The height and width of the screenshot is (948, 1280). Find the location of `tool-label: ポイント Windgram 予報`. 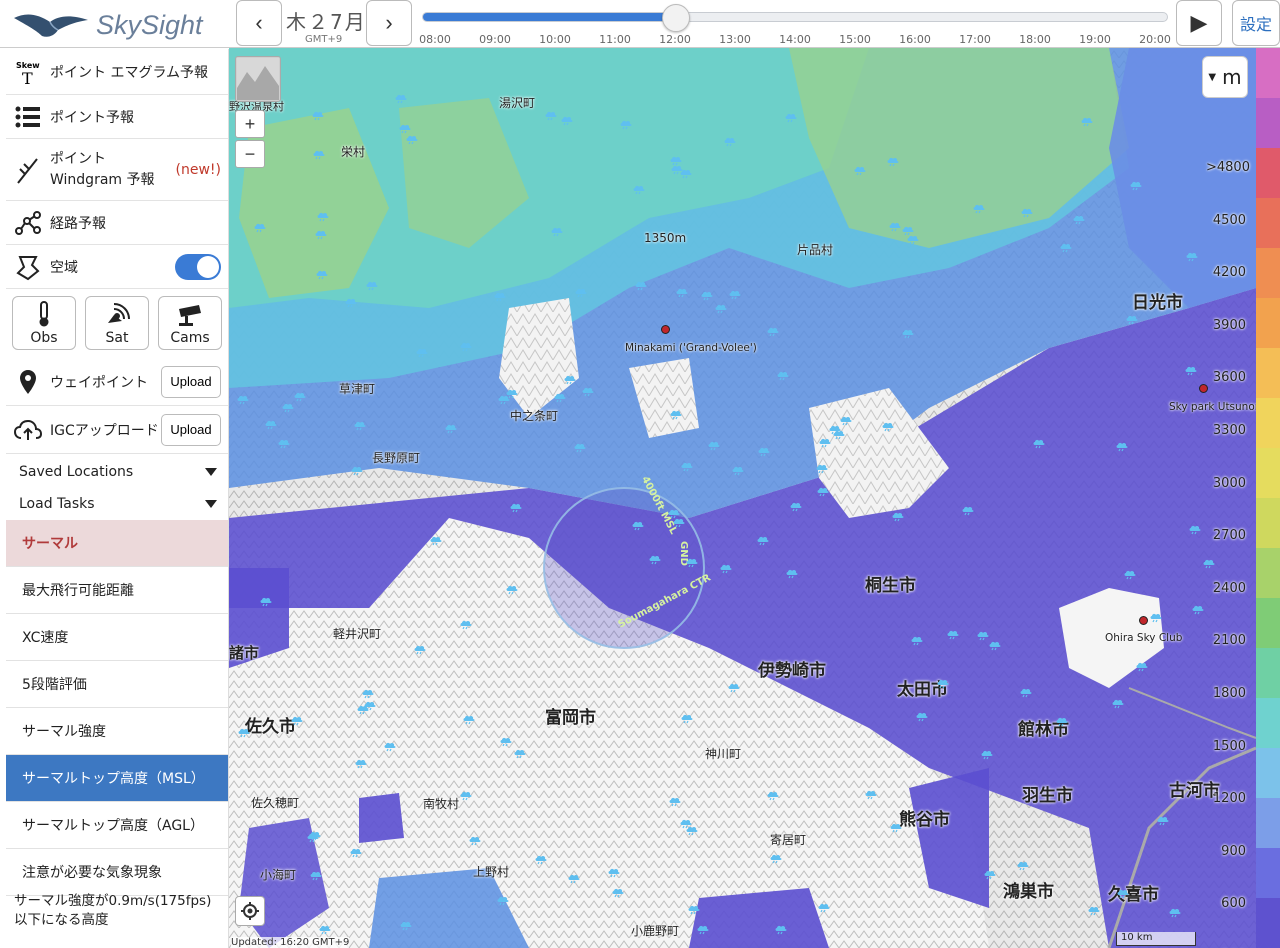

tool-label: ポイント Windgram 予報 is located at coordinates (102, 169).